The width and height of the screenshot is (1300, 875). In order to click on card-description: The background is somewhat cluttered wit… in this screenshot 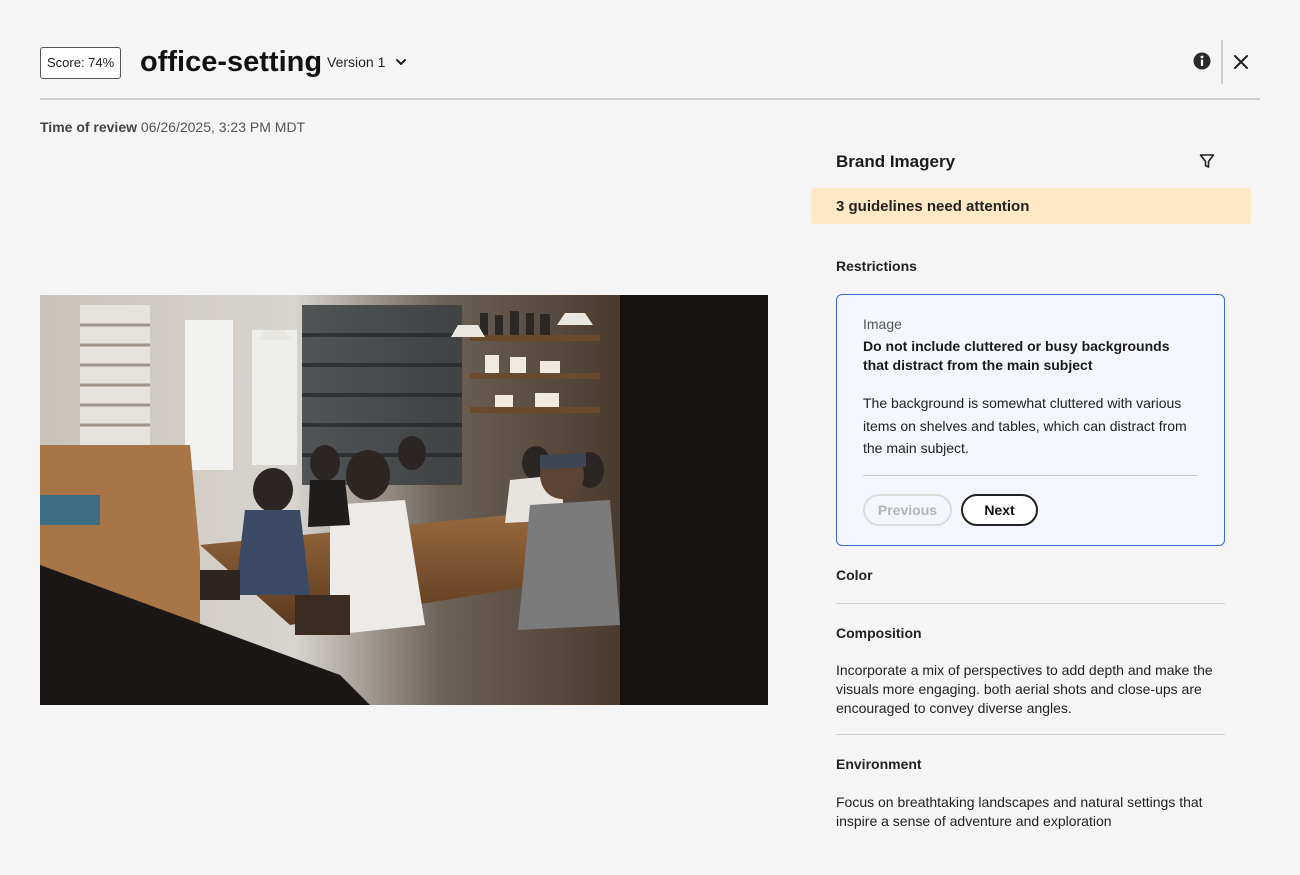, I will do `click(1025, 425)`.